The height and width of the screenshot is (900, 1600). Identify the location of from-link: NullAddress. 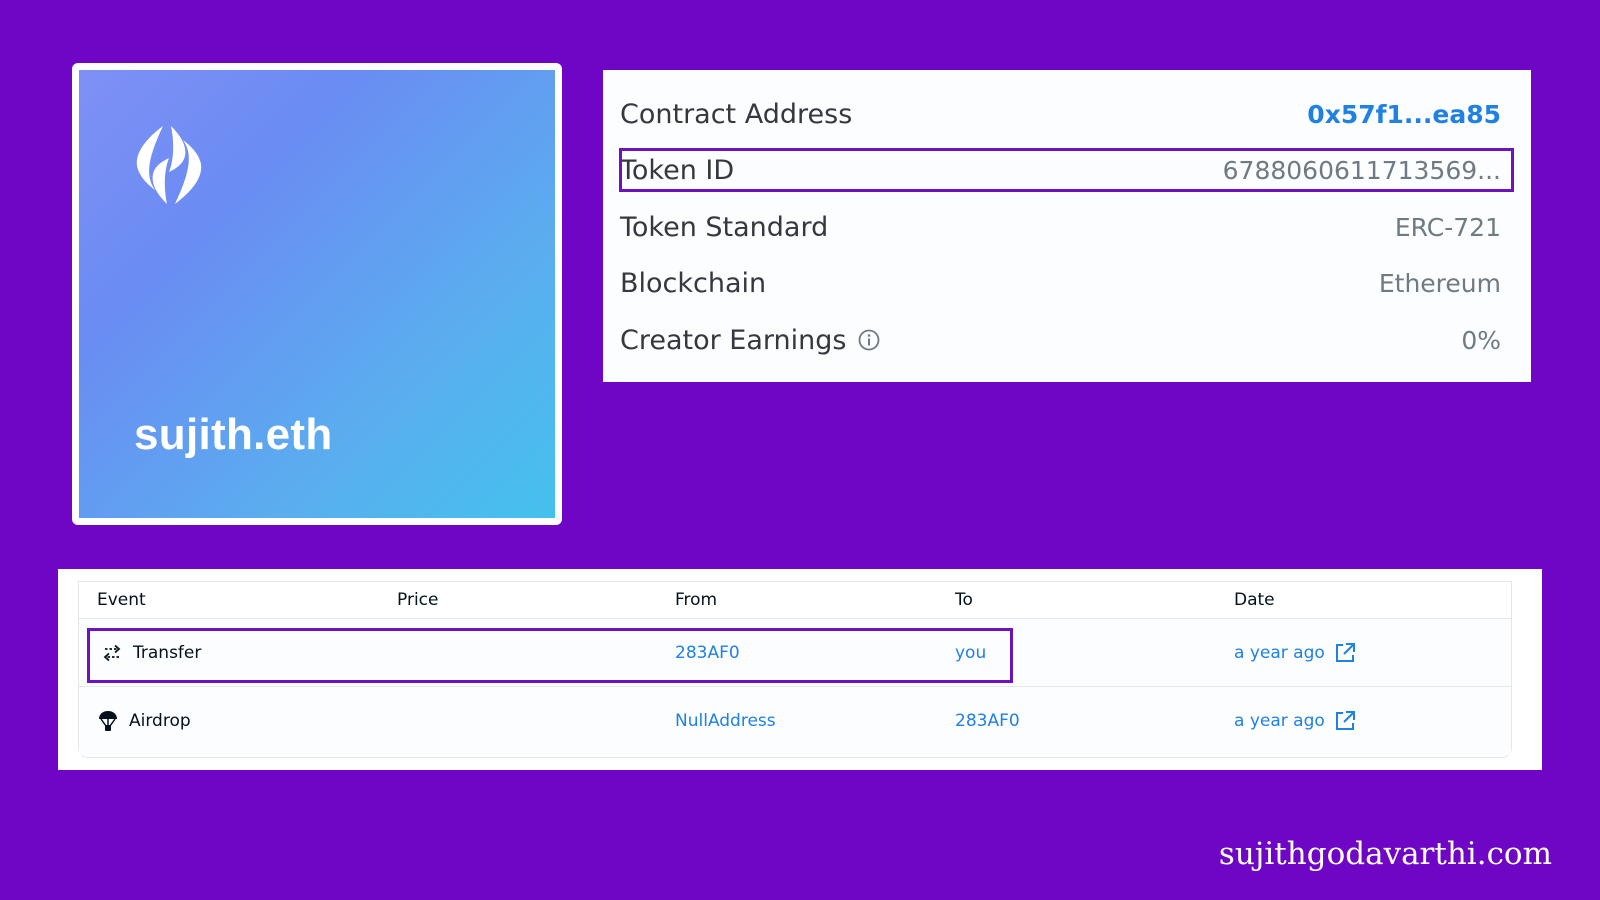
(725, 721).